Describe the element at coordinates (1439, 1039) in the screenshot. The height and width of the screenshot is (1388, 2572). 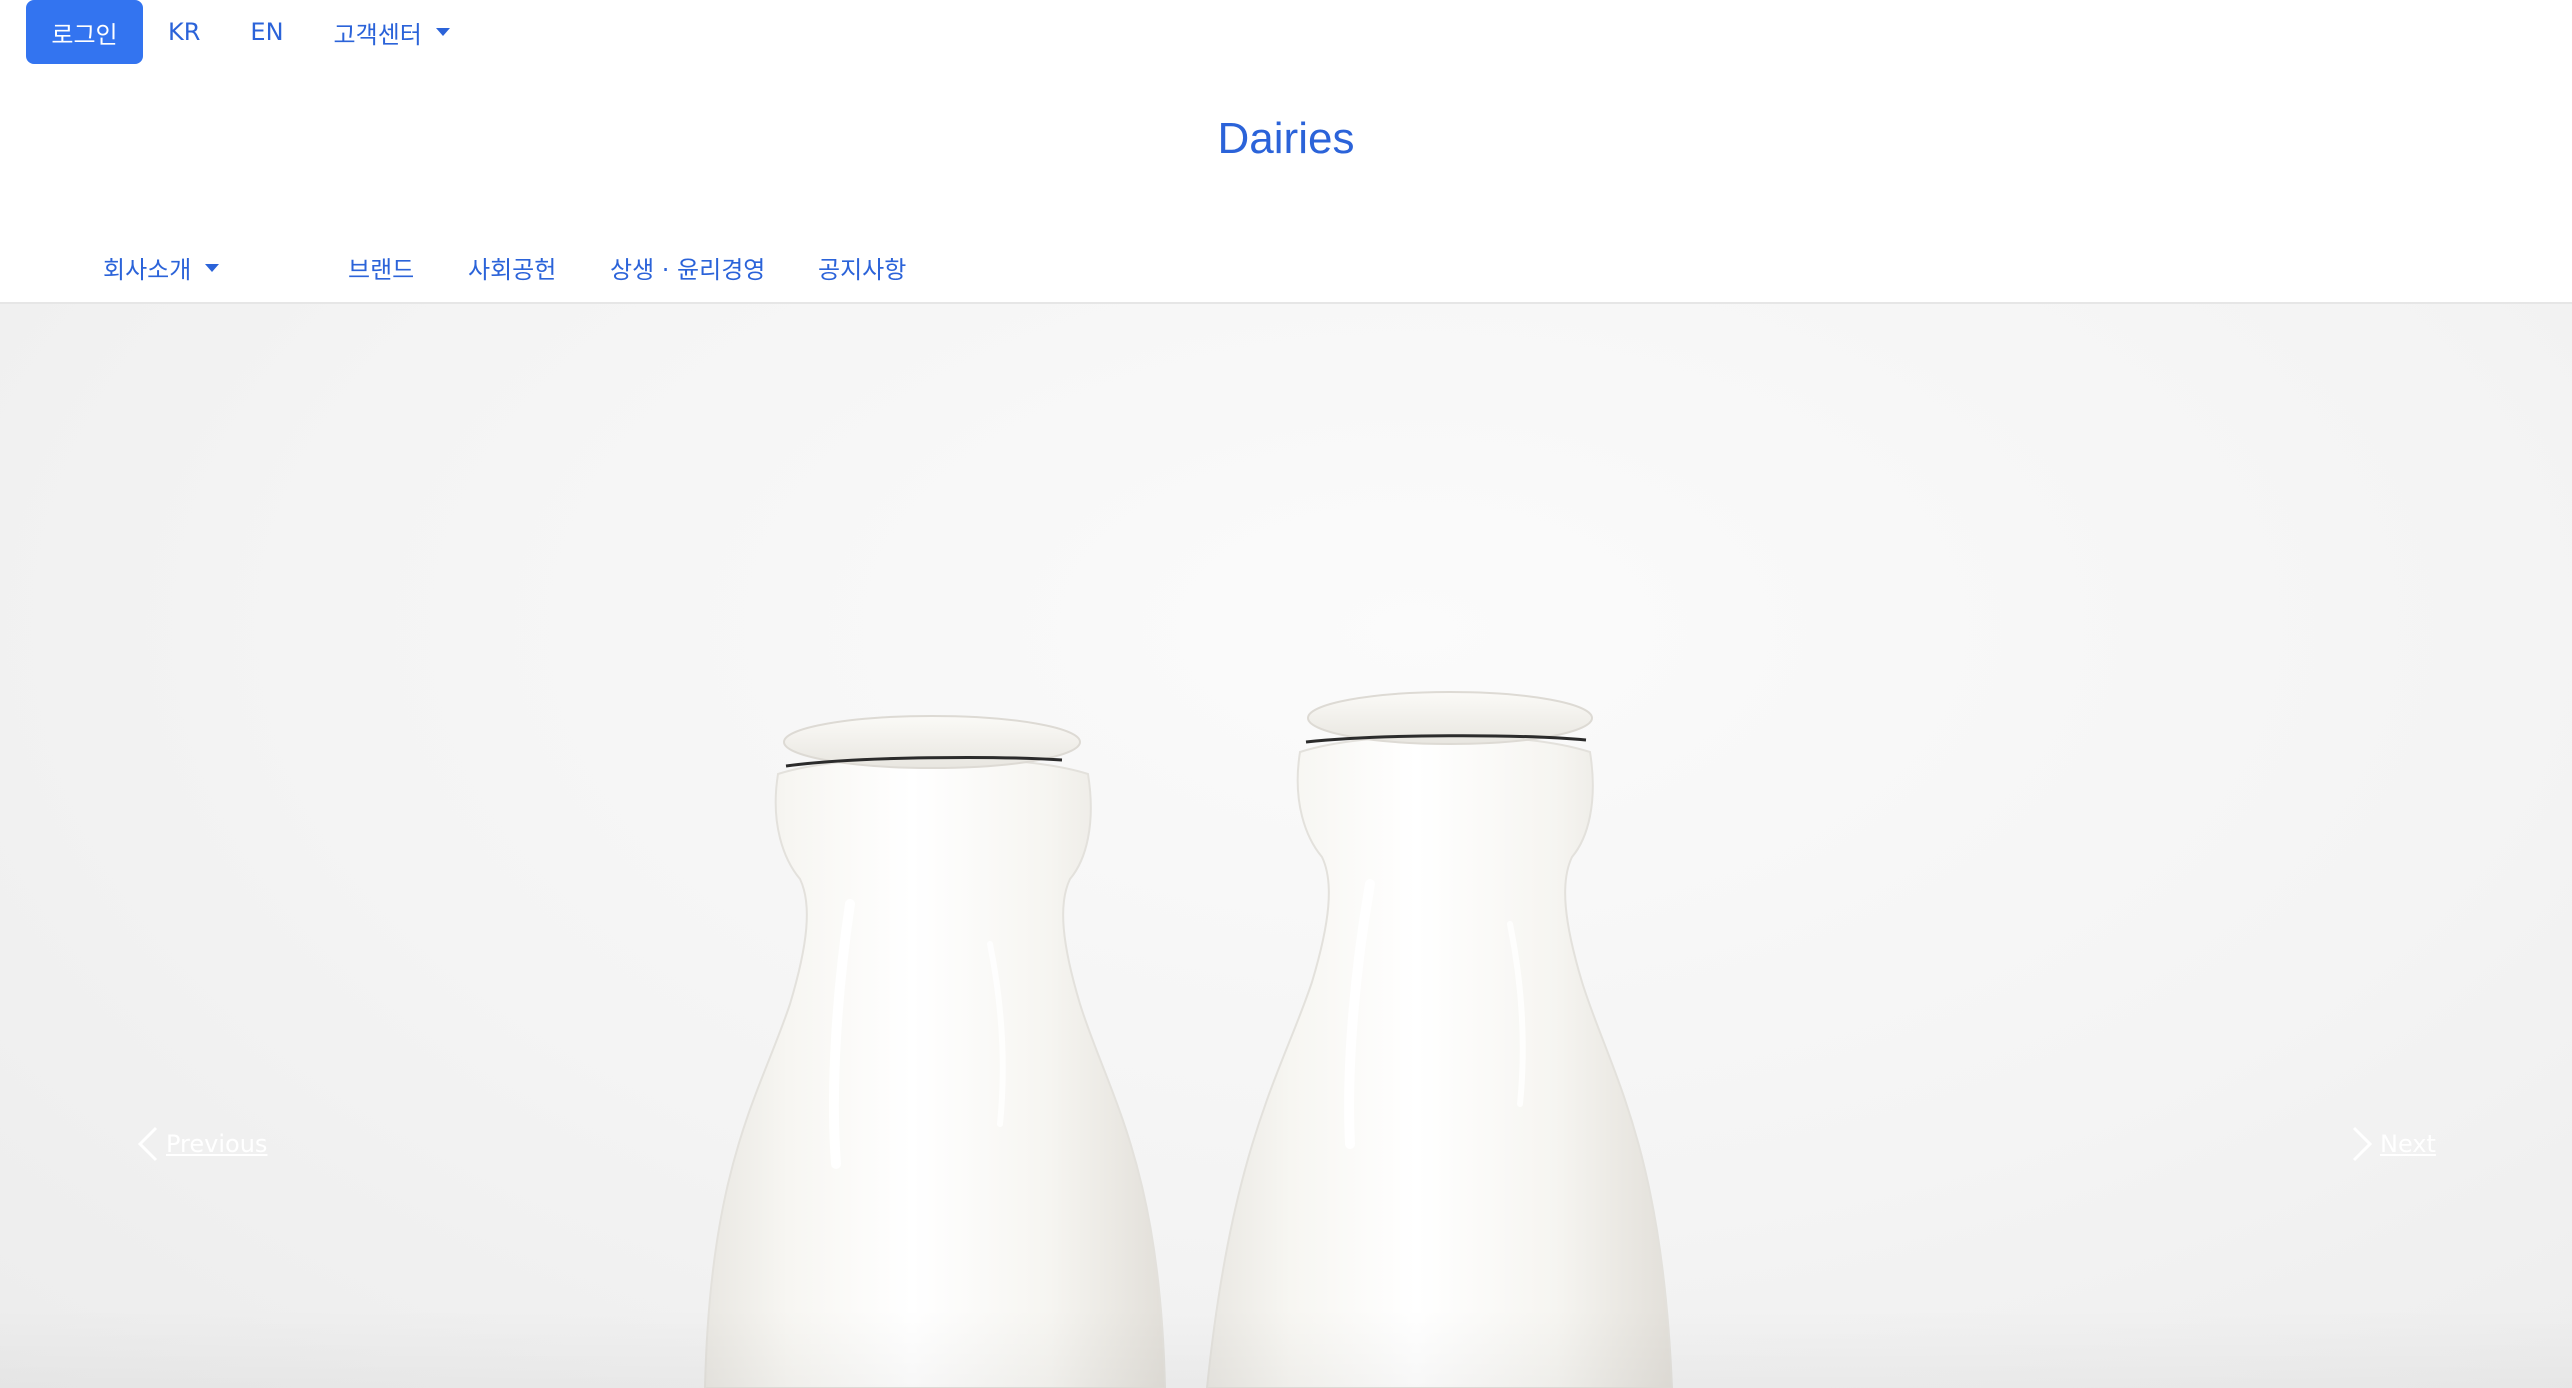
I see `right-bottle` at that location.